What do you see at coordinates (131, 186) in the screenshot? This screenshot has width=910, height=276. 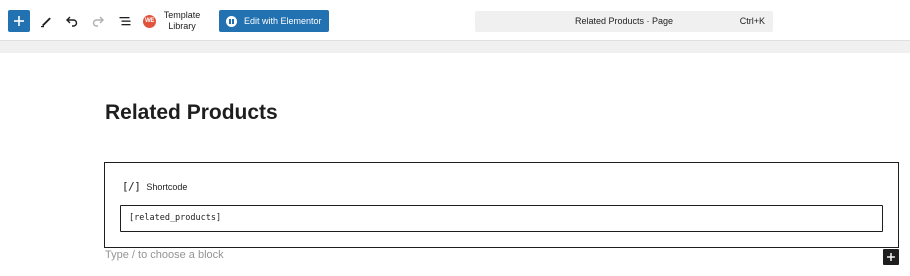 I see `shortcode-icon: [/]` at bounding box center [131, 186].